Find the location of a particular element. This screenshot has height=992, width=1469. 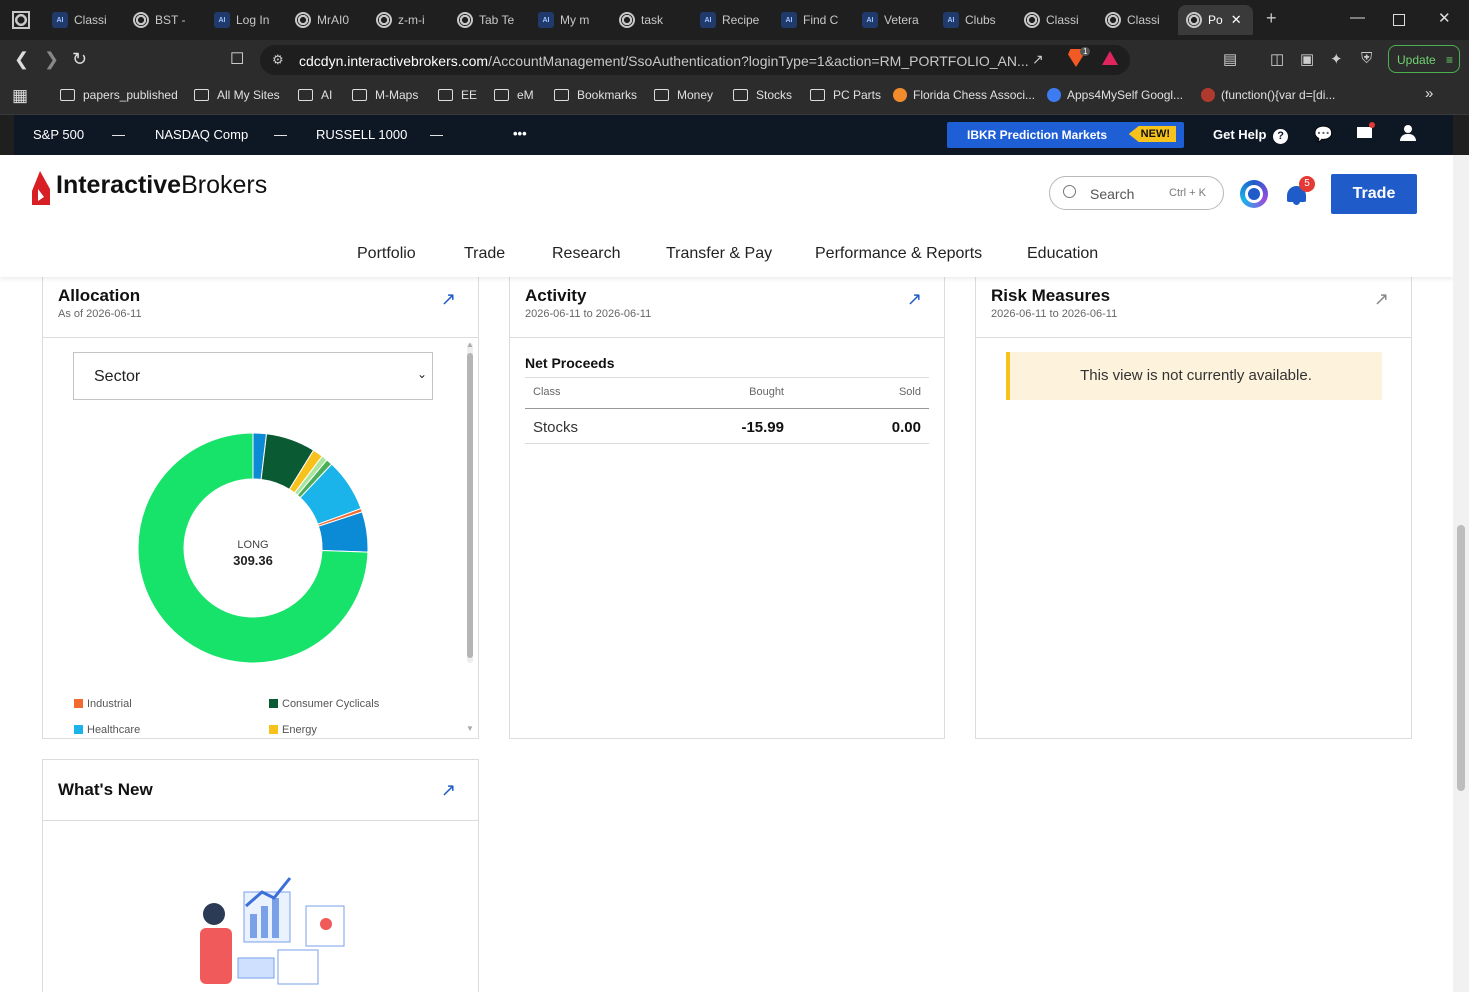

browser-tab: BST - is located at coordinates (163, 20).